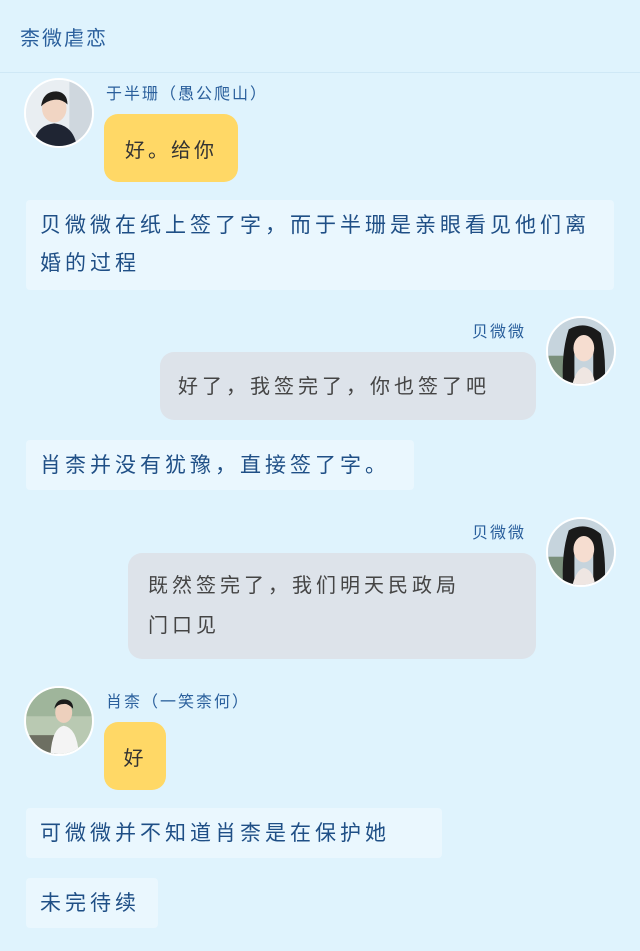  Describe the element at coordinates (220, 465) in the screenshot. I see `narration-text: 肖柰并没有犹豫，直接签了字。` at that location.